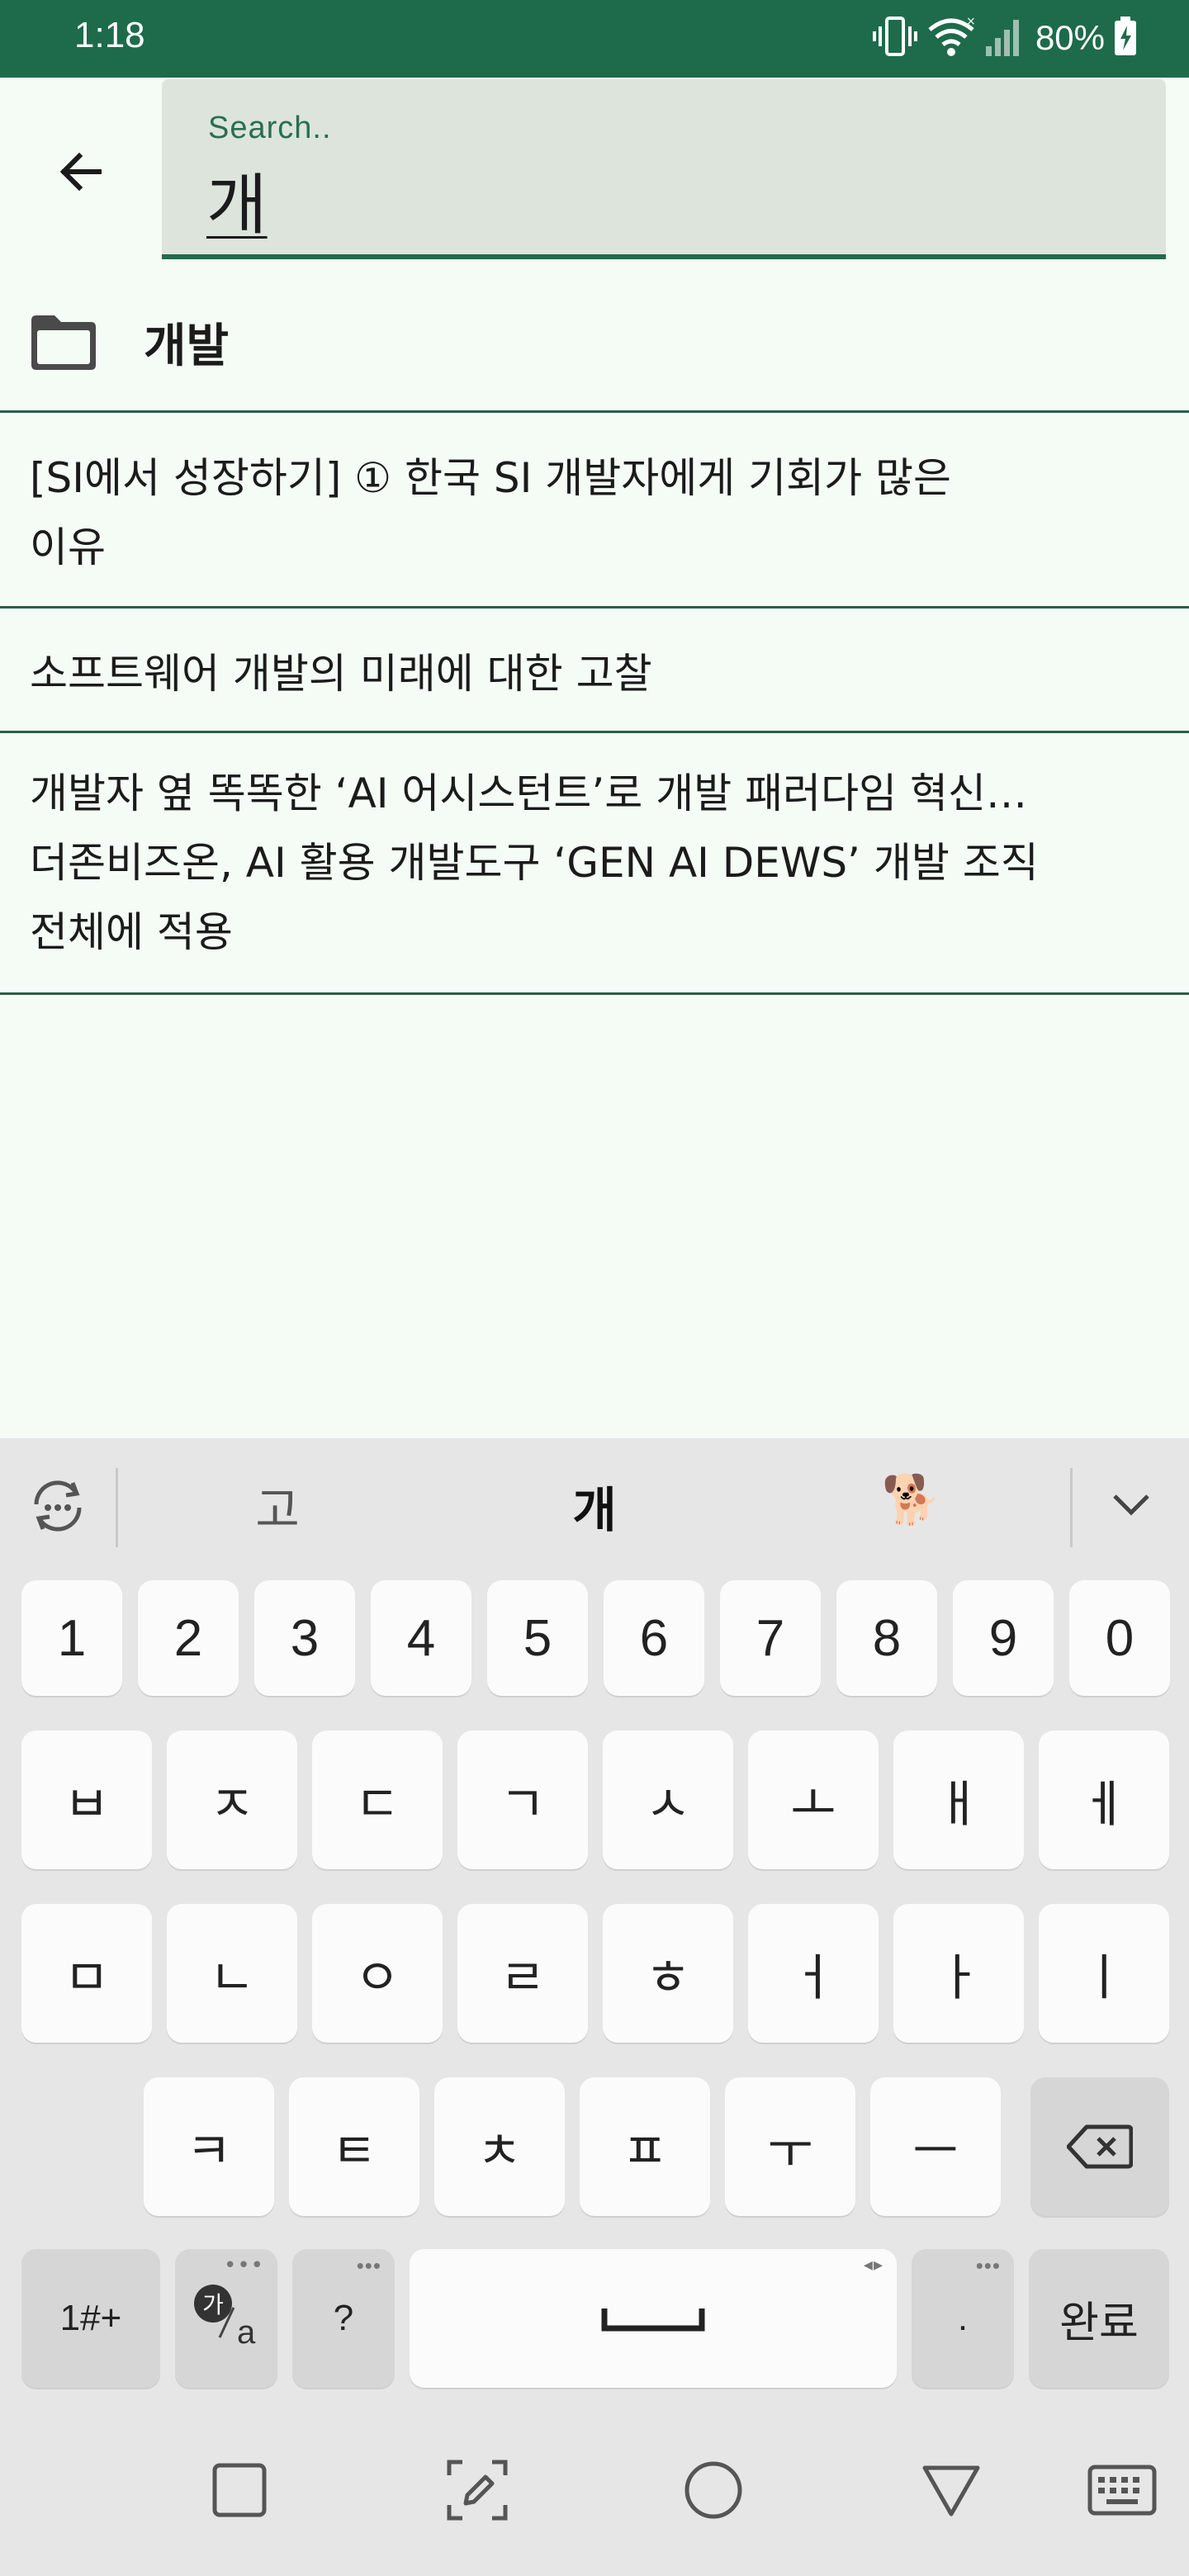  Describe the element at coordinates (534, 863) in the screenshot. I see `list-item-line: 더존비즈온, AI 활용 개발도구 ‘GEN AI DEWS’ 개발 조직` at that location.